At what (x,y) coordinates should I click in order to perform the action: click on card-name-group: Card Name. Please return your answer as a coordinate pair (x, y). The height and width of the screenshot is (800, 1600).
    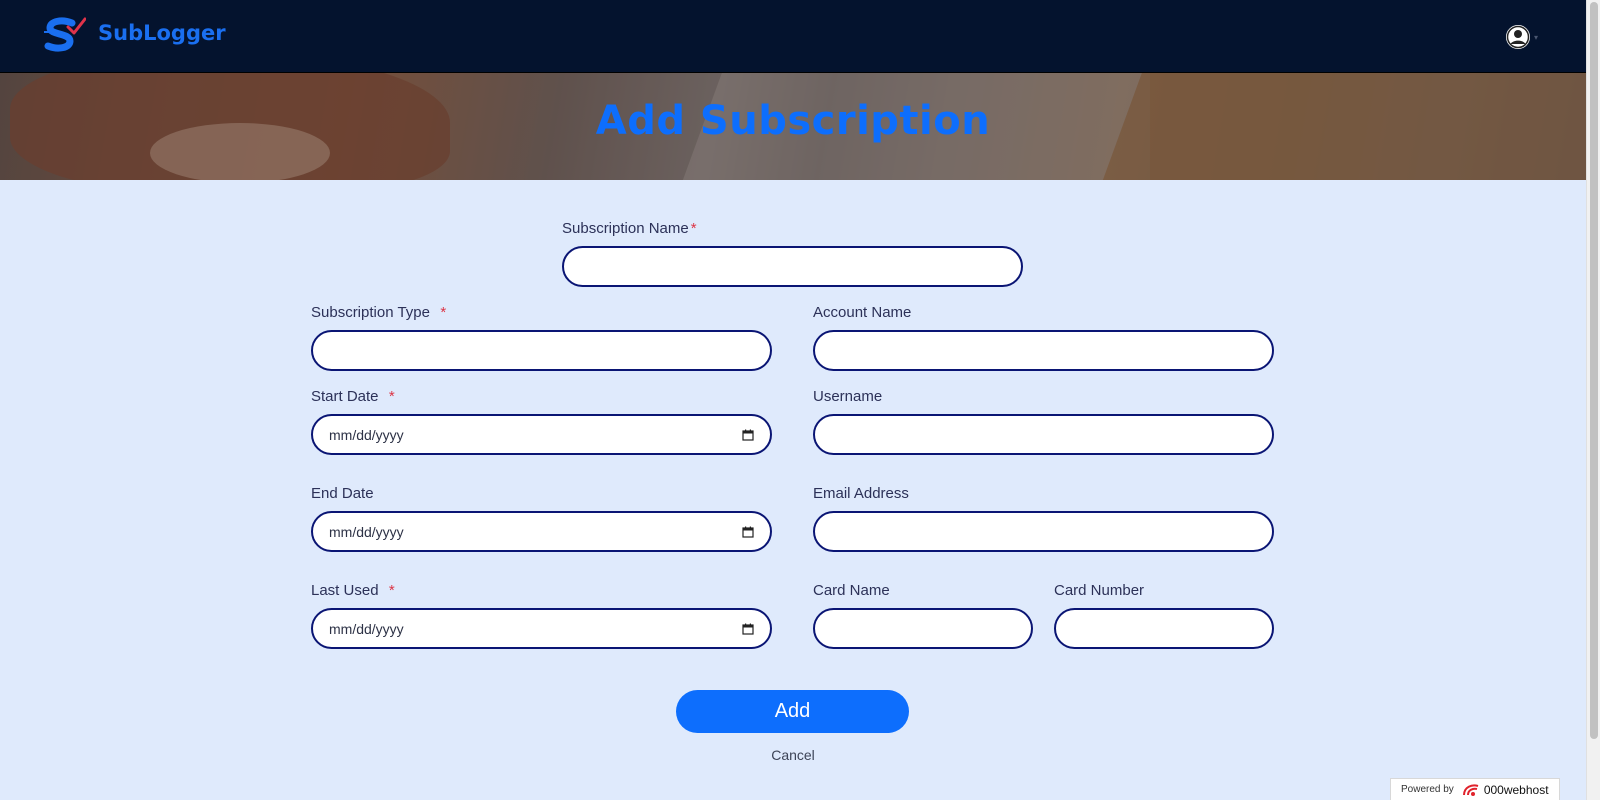
    Looking at the image, I should click on (923, 615).